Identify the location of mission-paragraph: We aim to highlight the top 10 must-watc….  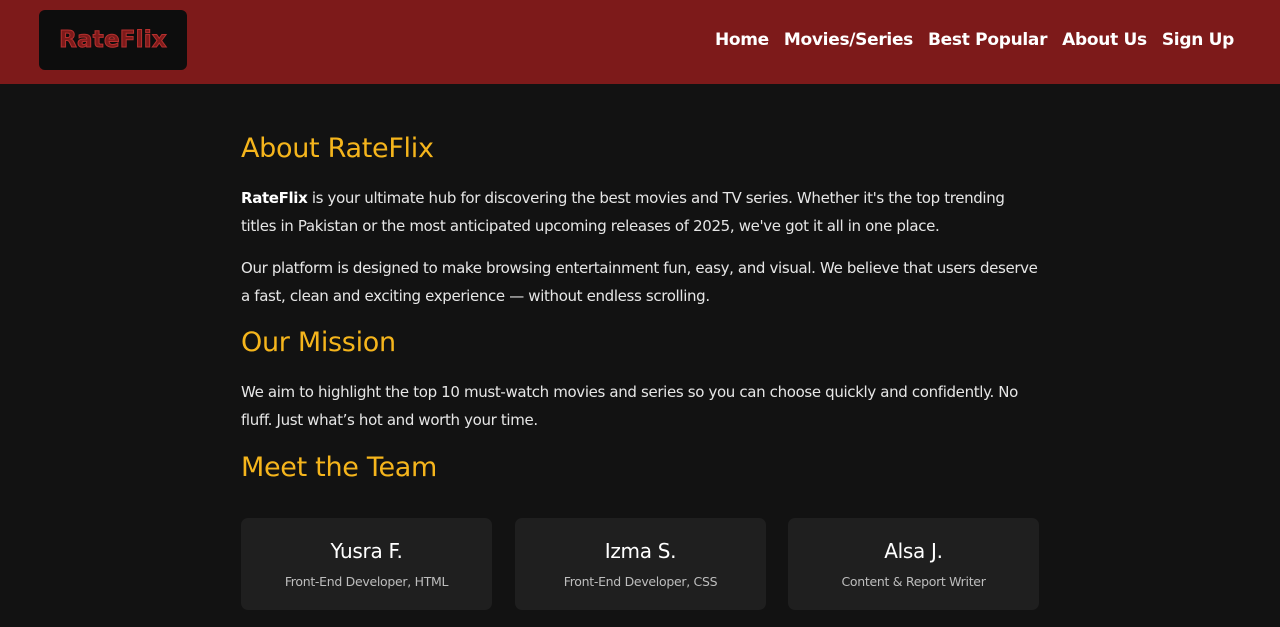
(629, 406).